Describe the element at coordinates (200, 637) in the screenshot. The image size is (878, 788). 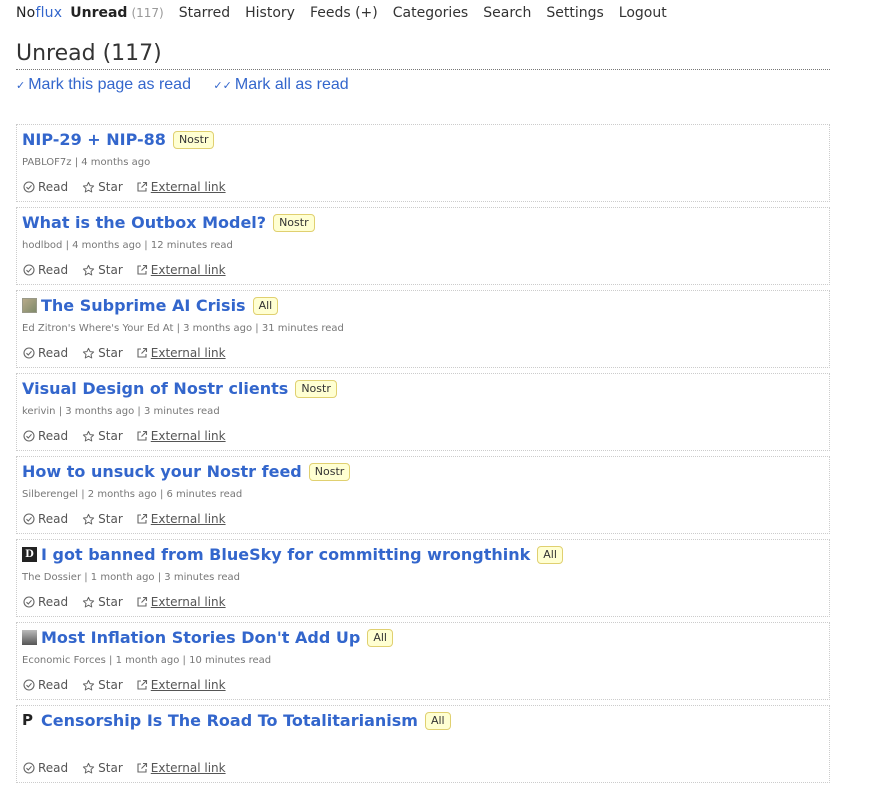
I see `entry-title-link: Most Inflation Stories Don't Add Up` at that location.